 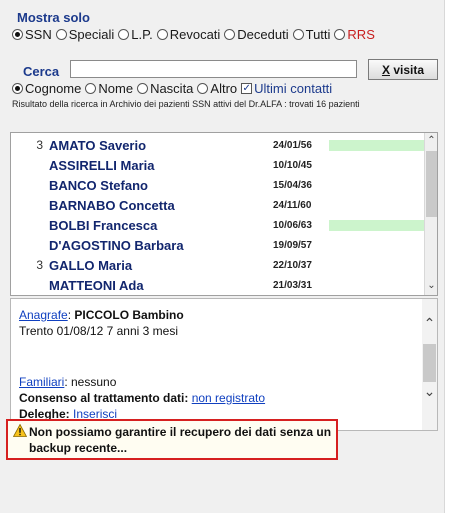 What do you see at coordinates (53, 17) in the screenshot?
I see `filter-label: Mostra solo` at bounding box center [53, 17].